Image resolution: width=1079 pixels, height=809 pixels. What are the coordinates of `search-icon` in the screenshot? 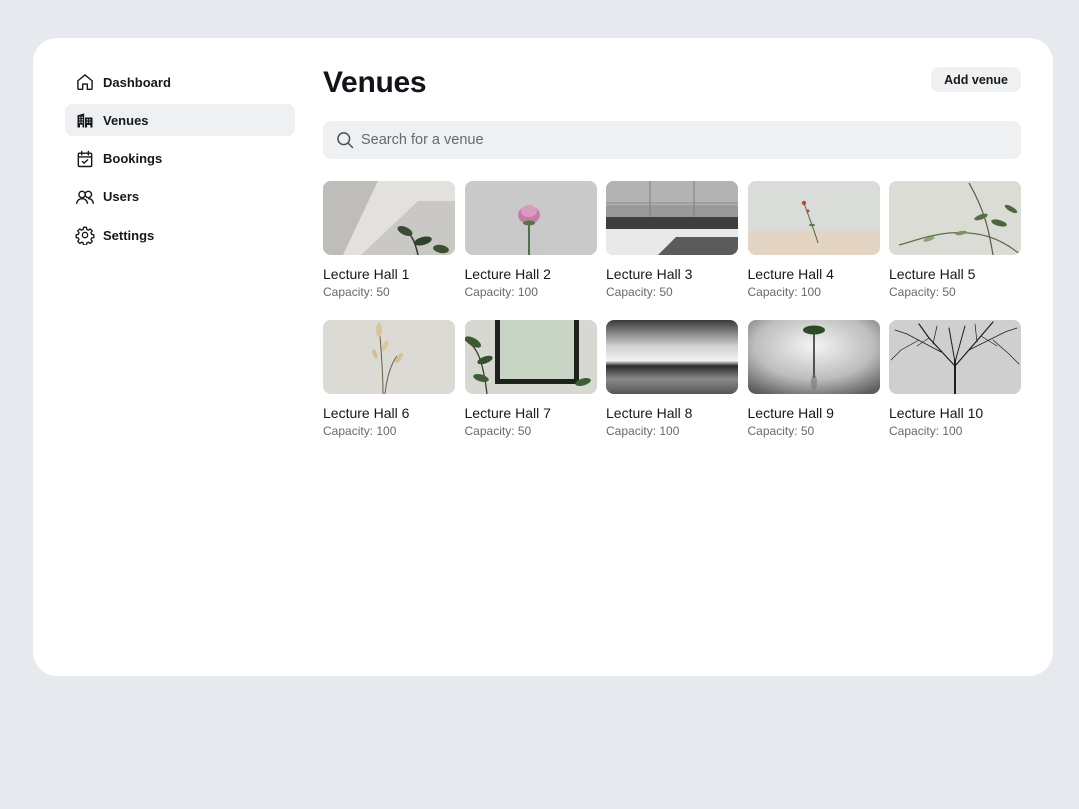 It's located at (345, 140).